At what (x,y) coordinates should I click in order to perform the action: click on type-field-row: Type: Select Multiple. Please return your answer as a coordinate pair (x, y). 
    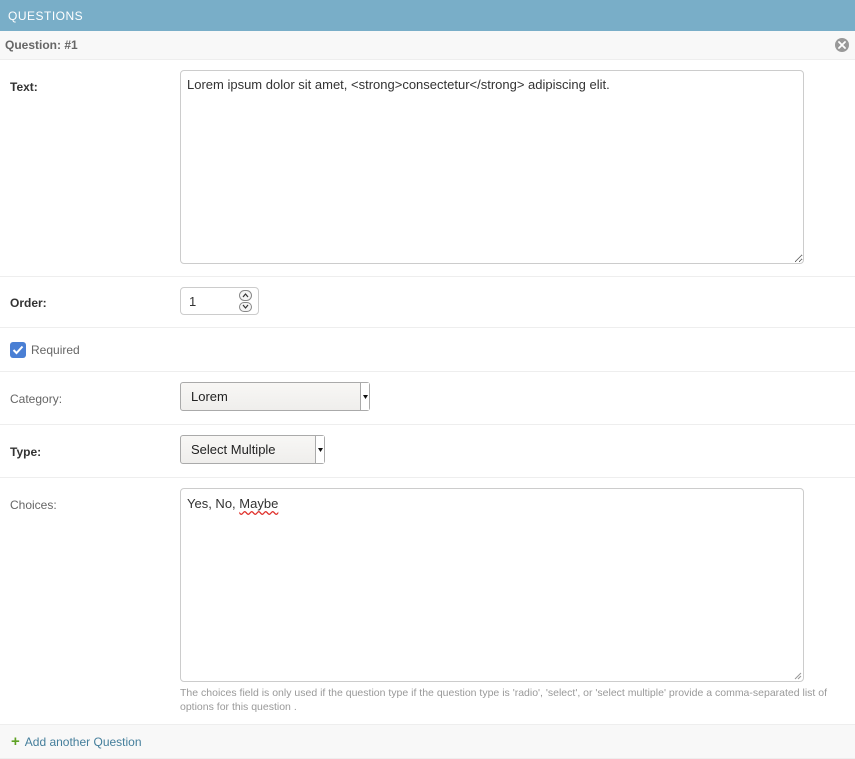
    Looking at the image, I should click on (427, 451).